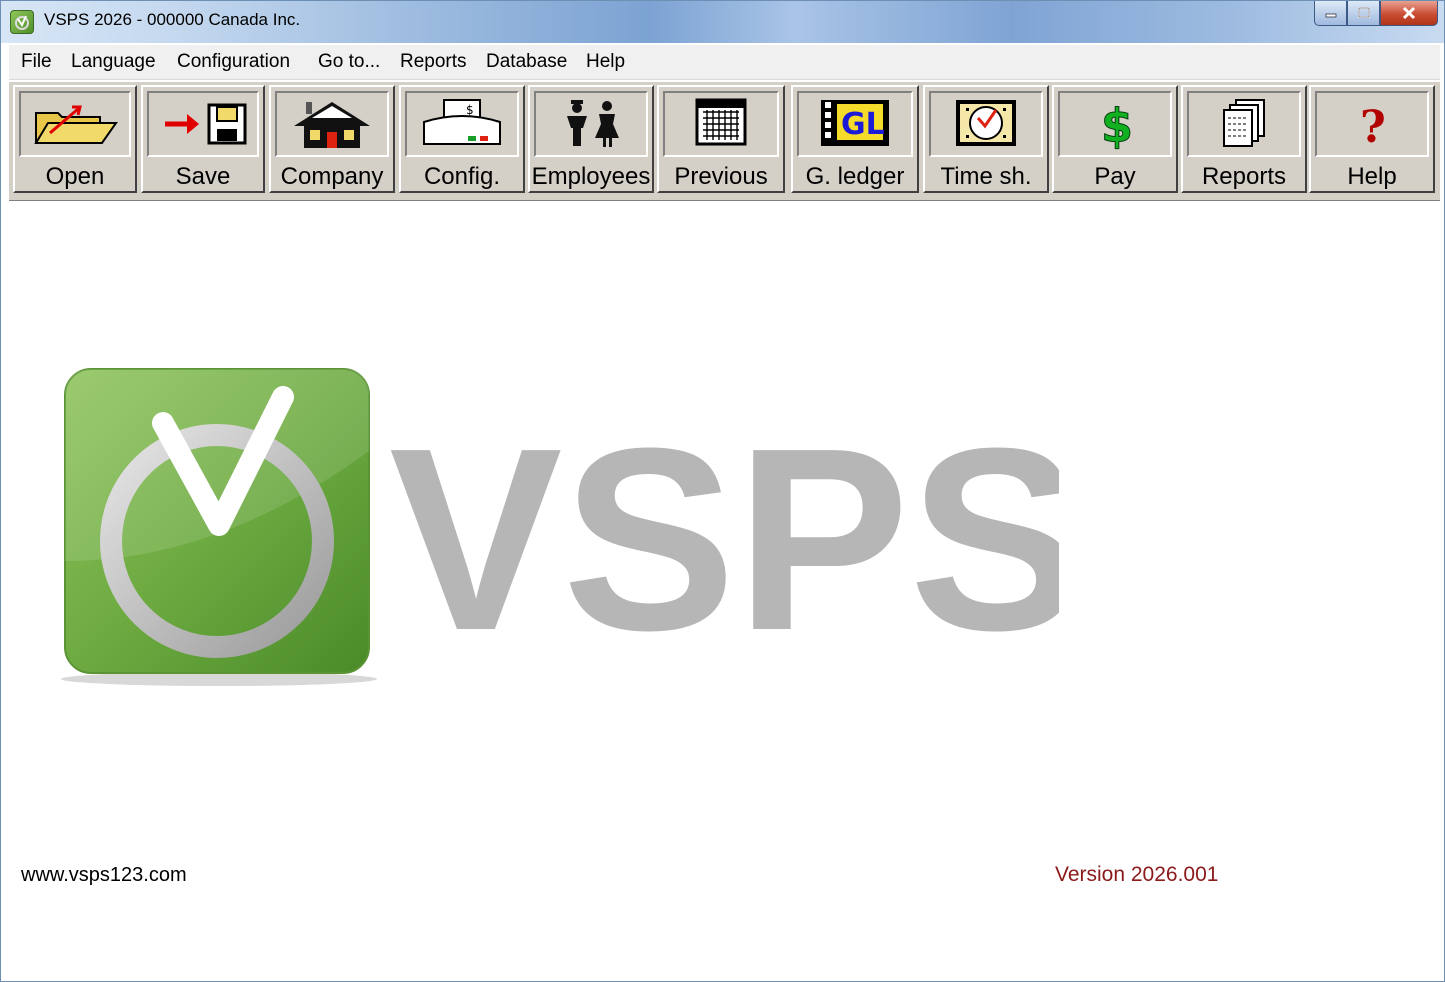 Image resolution: width=1445 pixels, height=982 pixels. What do you see at coordinates (1372, 176) in the screenshot?
I see `toolbar-label: Help` at bounding box center [1372, 176].